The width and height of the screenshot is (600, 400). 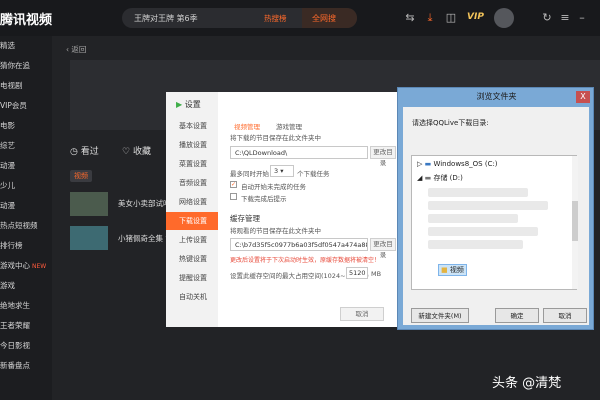 What do you see at coordinates (565, 18) in the screenshot?
I see `menu-icon: ≡` at bounding box center [565, 18].